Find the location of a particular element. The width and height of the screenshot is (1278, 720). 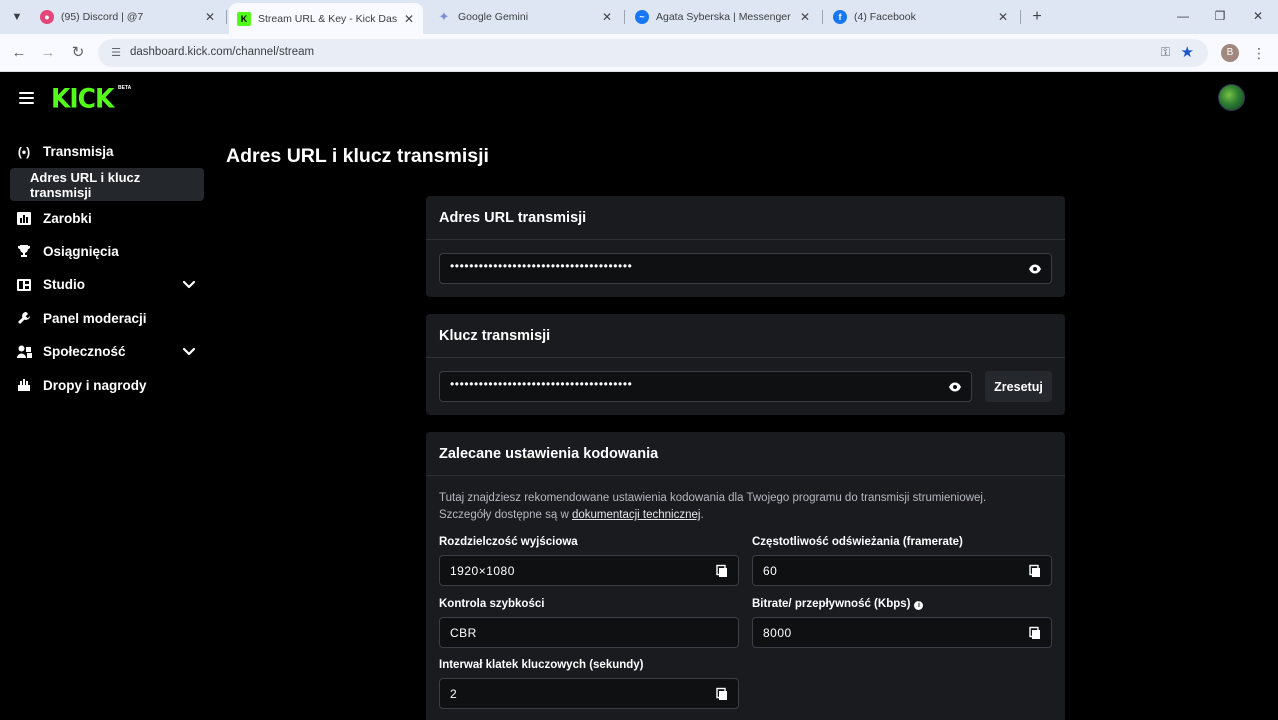

tab-search-chevron-icon: ▼ is located at coordinates (17, 17).